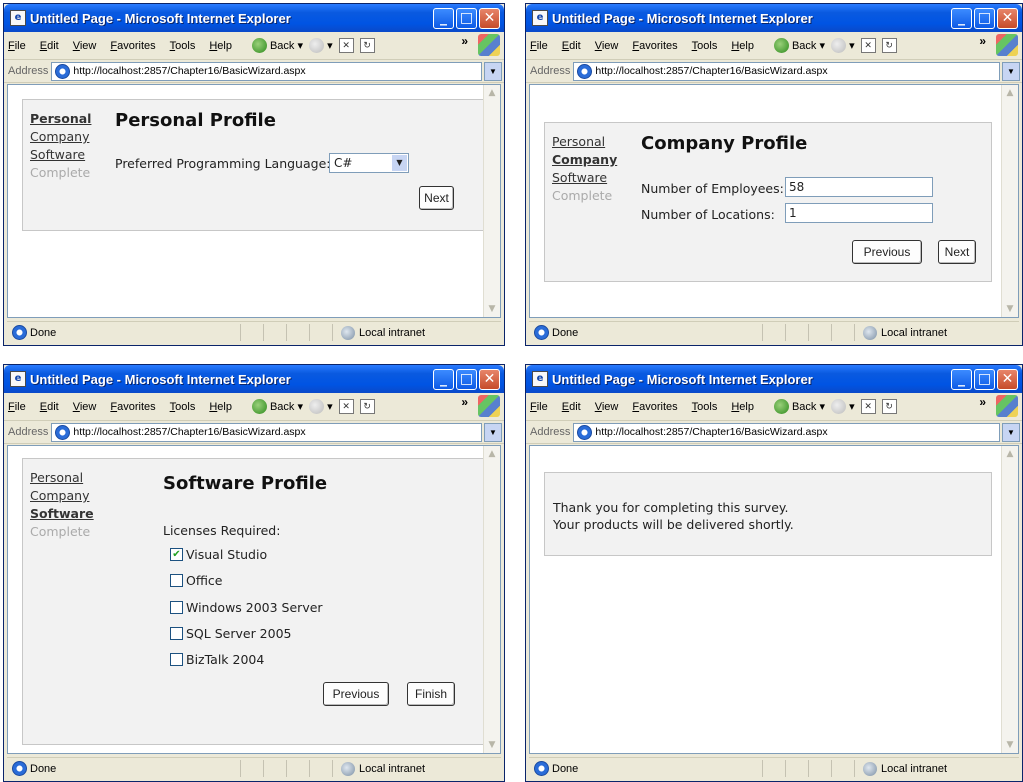  Describe the element at coordinates (859, 187) in the screenshot. I see `employees-input: 58` at that location.